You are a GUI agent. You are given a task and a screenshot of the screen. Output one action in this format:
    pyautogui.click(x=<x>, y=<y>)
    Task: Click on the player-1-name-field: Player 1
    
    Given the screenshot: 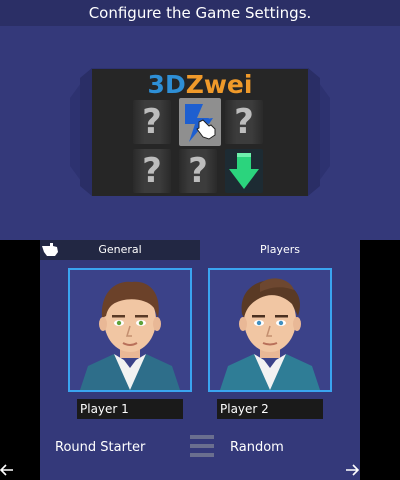 What is the action you would take?
    pyautogui.click(x=130, y=409)
    